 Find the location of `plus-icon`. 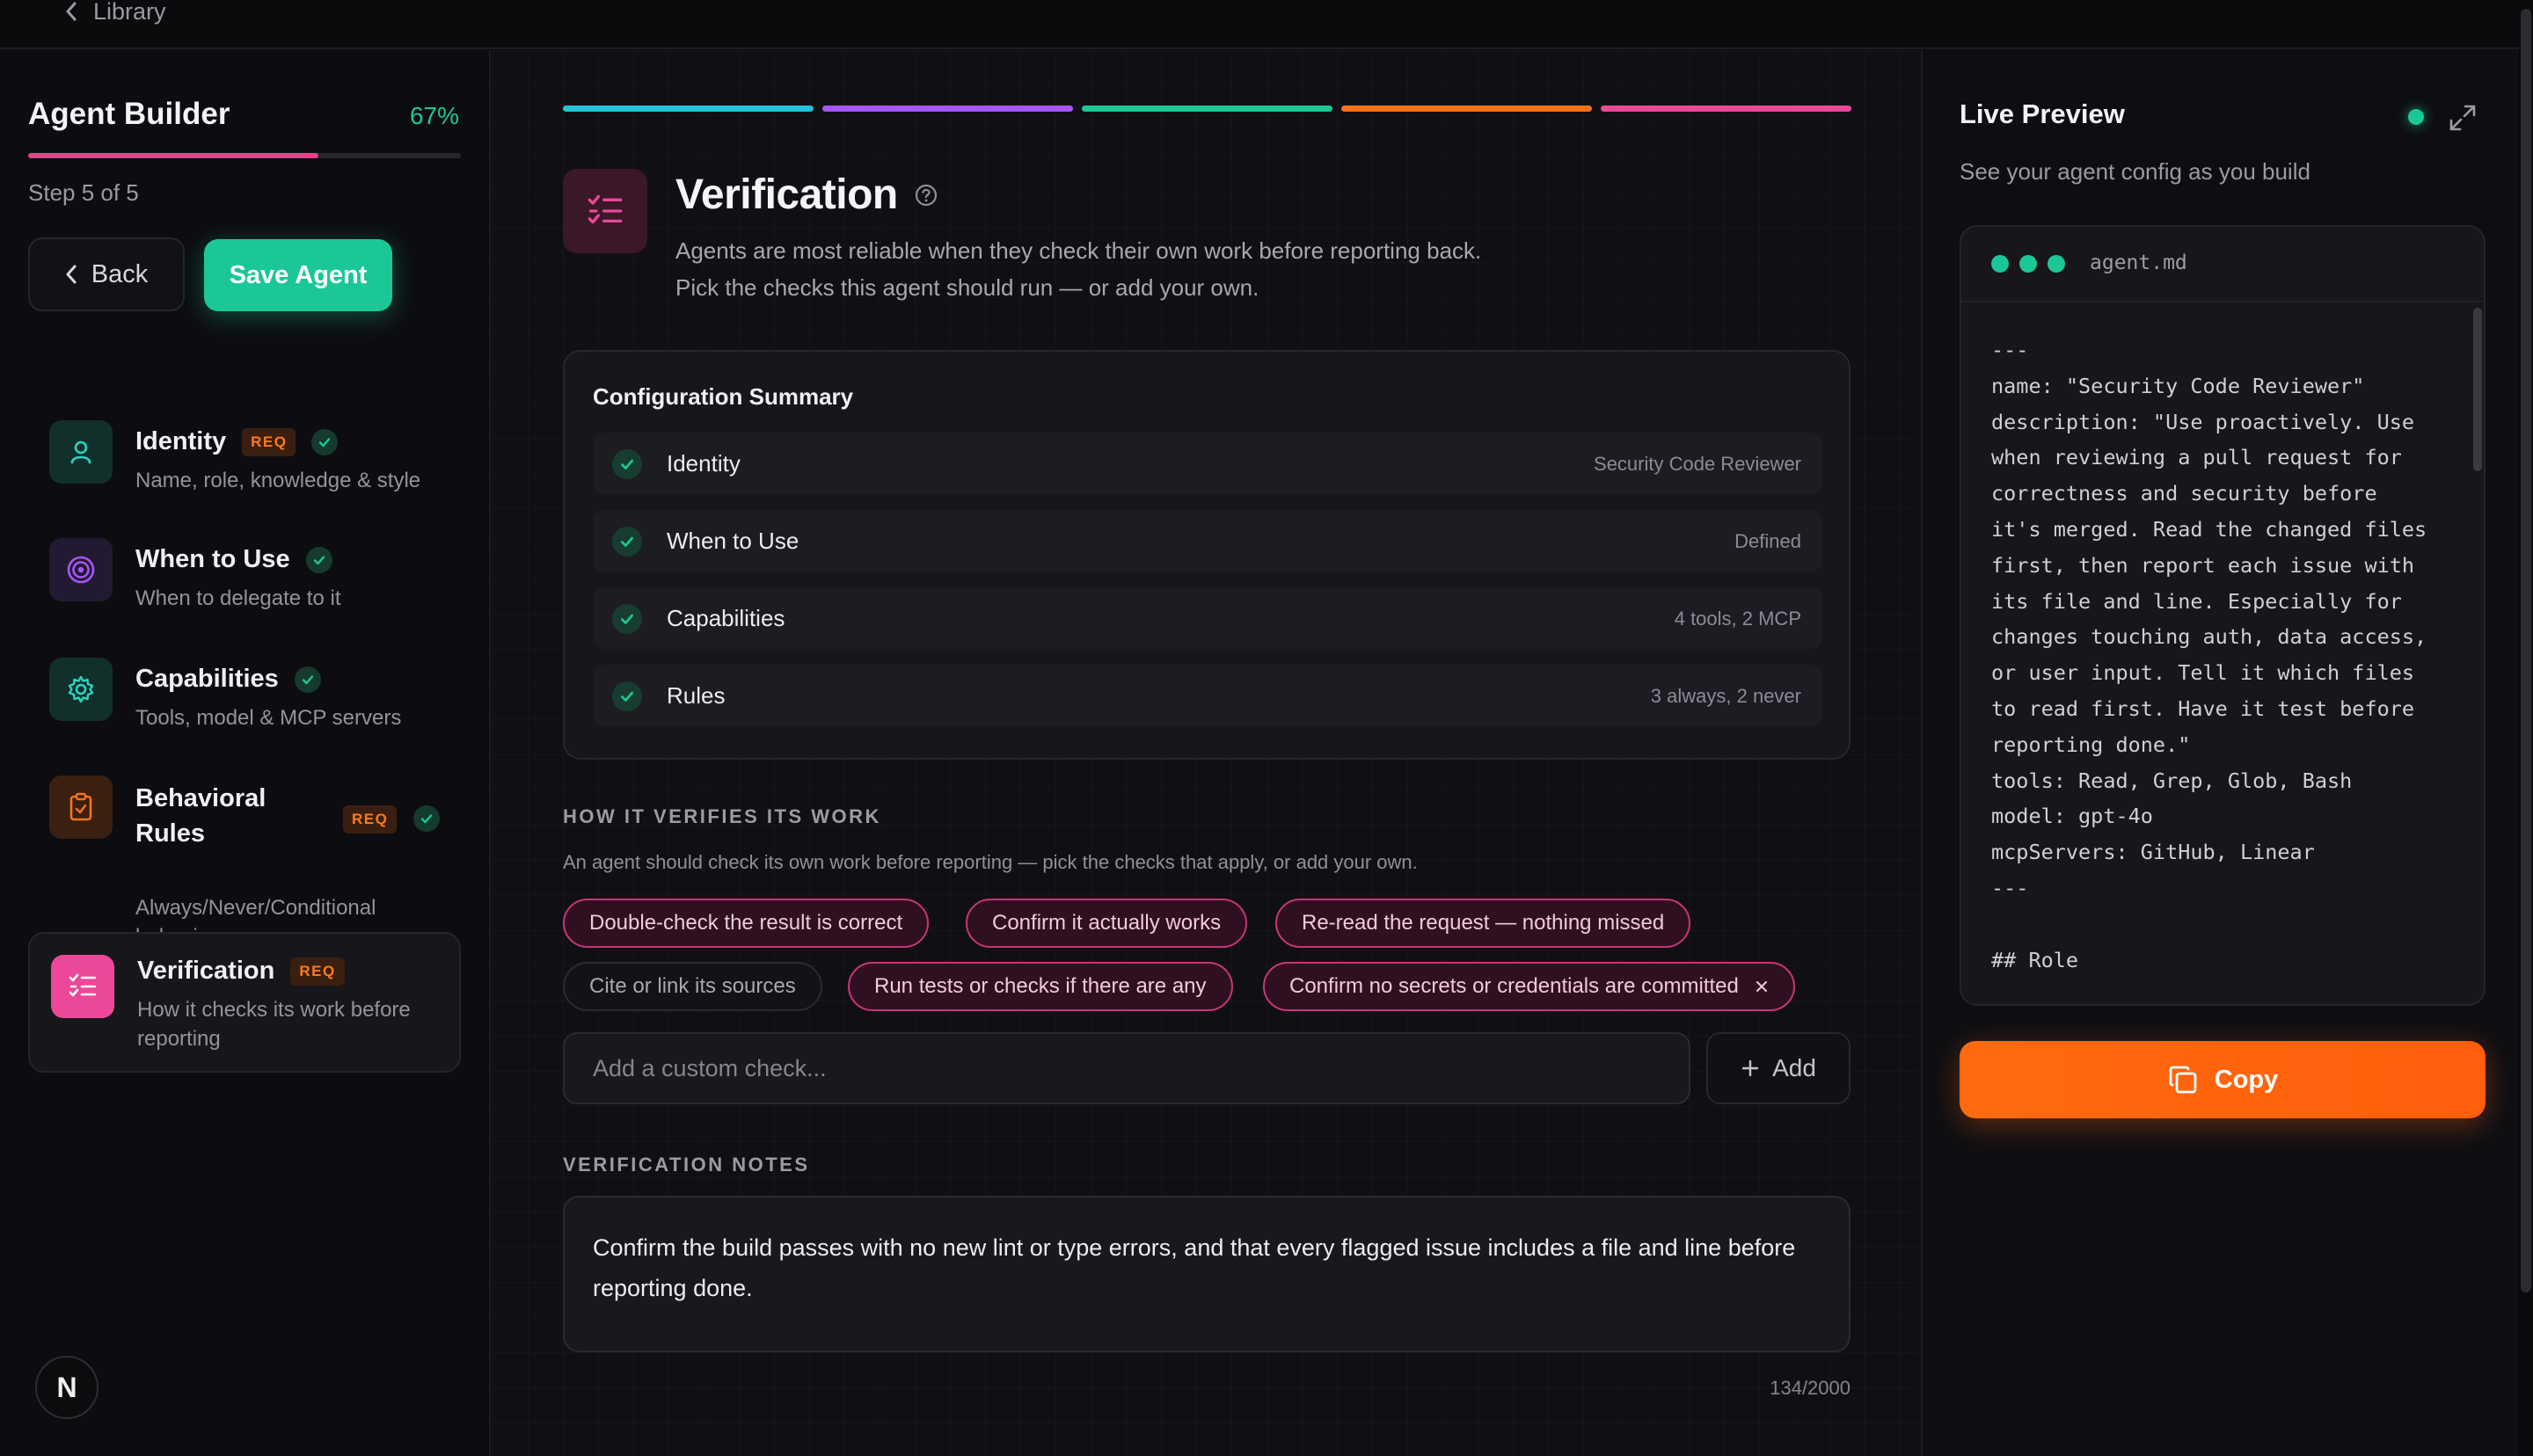

plus-icon is located at coordinates (1750, 1068).